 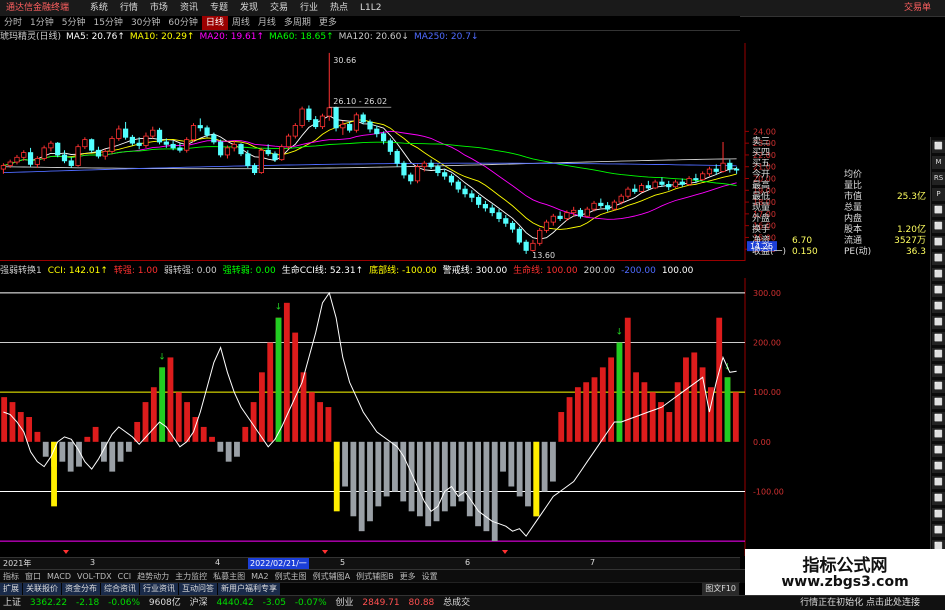 What do you see at coordinates (938, 162) in the screenshot?
I see `toolbar-button-1: M` at bounding box center [938, 162].